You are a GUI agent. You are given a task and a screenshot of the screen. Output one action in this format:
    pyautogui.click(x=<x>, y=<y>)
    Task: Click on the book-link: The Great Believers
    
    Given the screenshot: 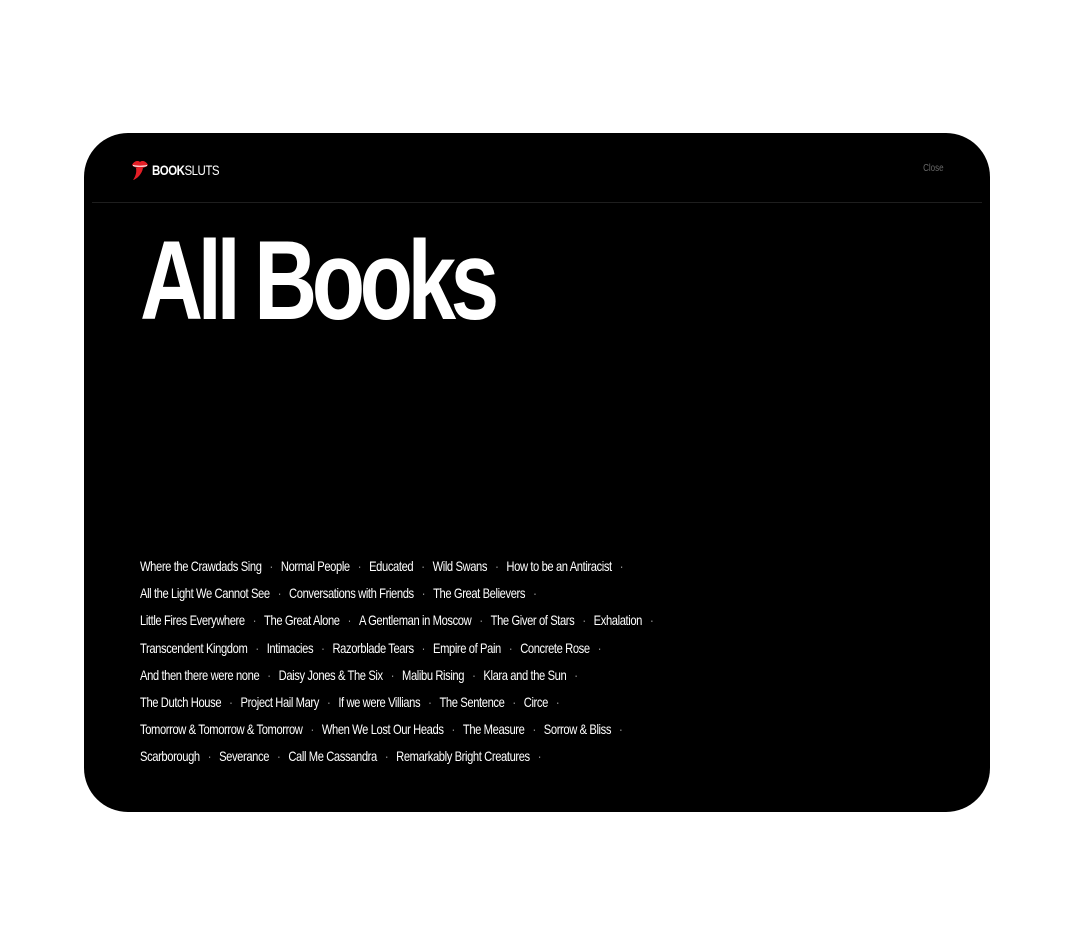 What is the action you would take?
    pyautogui.click(x=479, y=593)
    